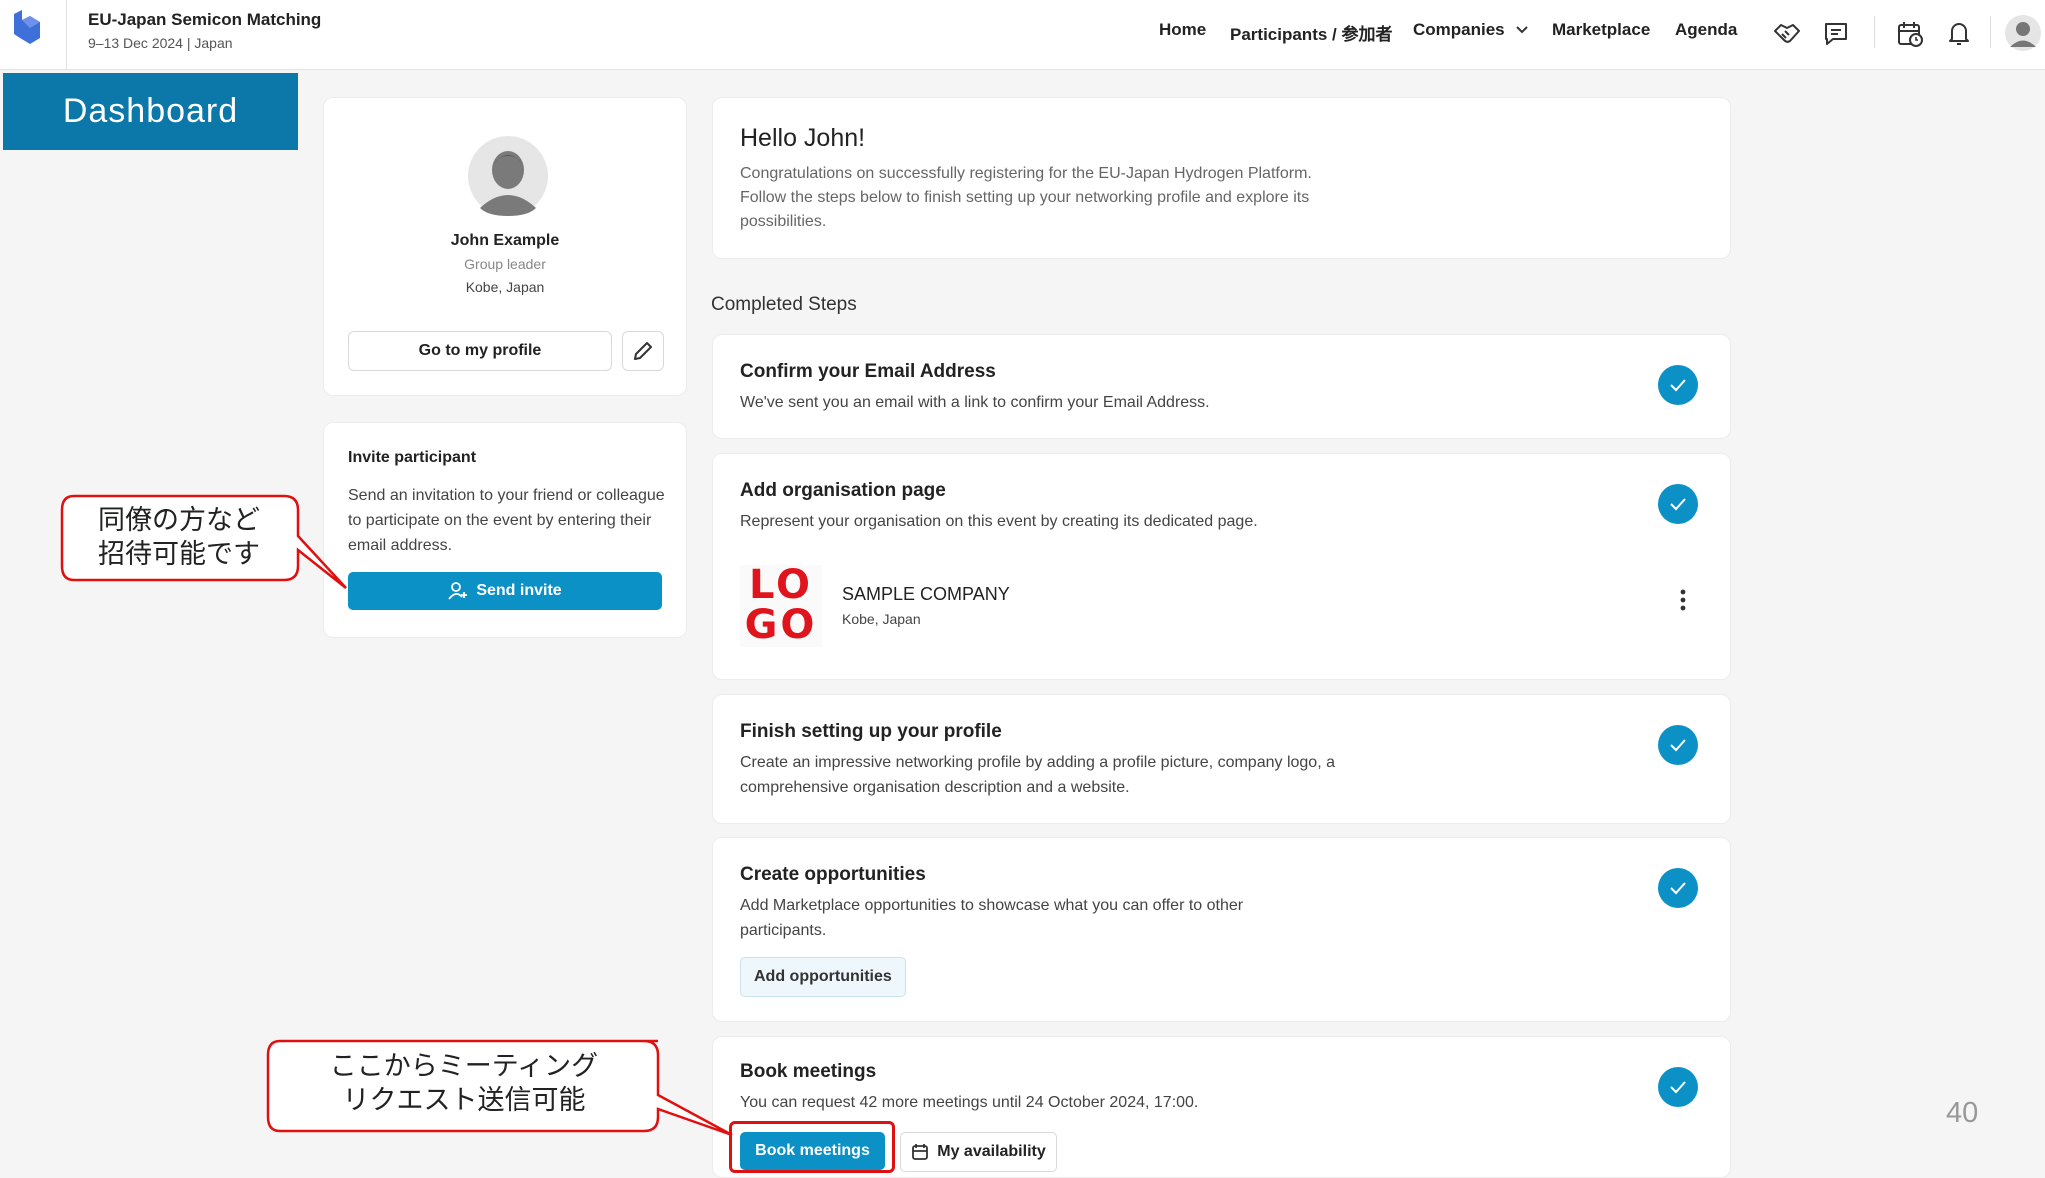  Describe the element at coordinates (833, 874) in the screenshot. I see `step-title: Create opportunities` at that location.